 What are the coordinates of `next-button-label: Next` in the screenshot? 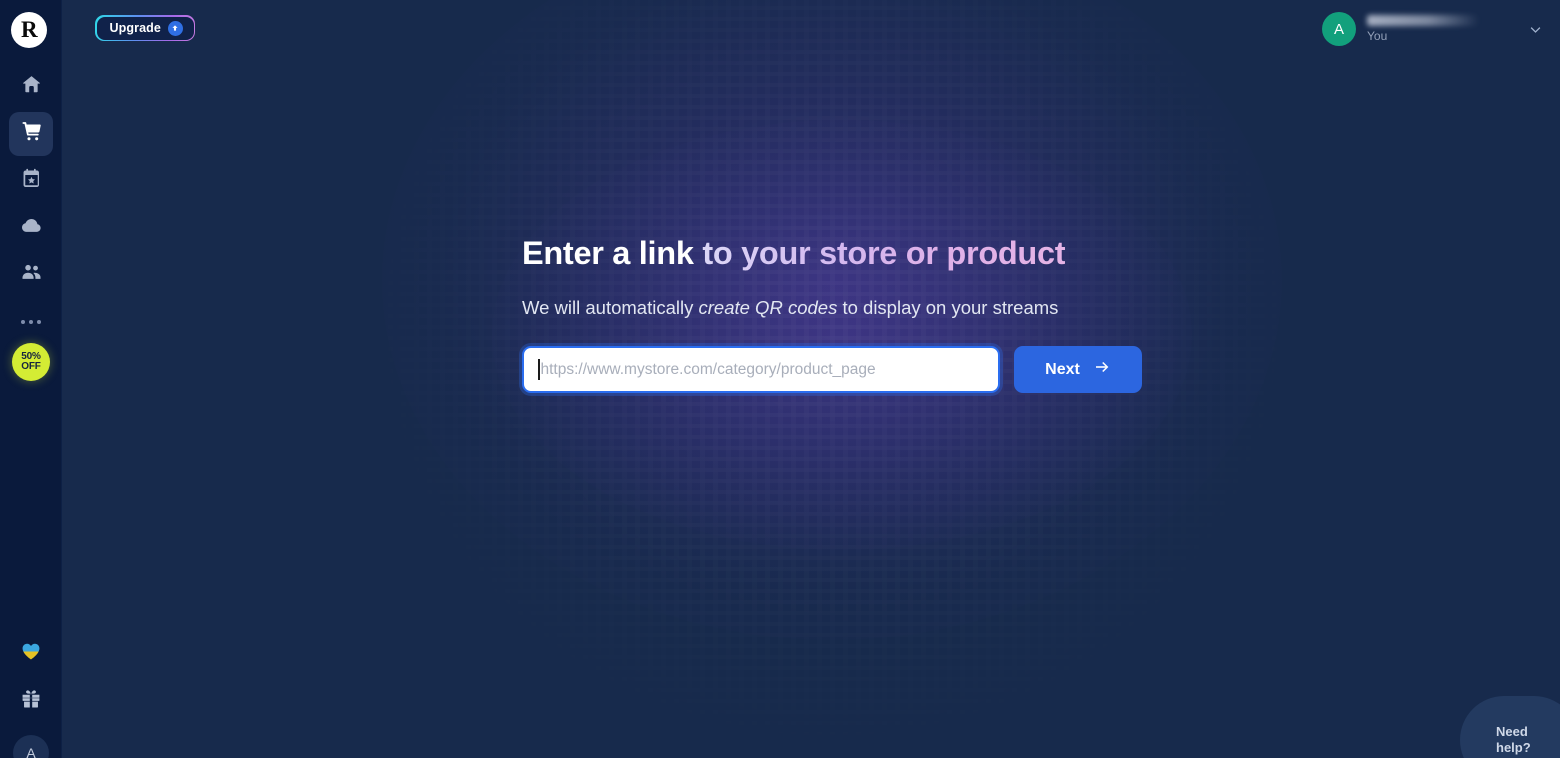 It's located at (1062, 369).